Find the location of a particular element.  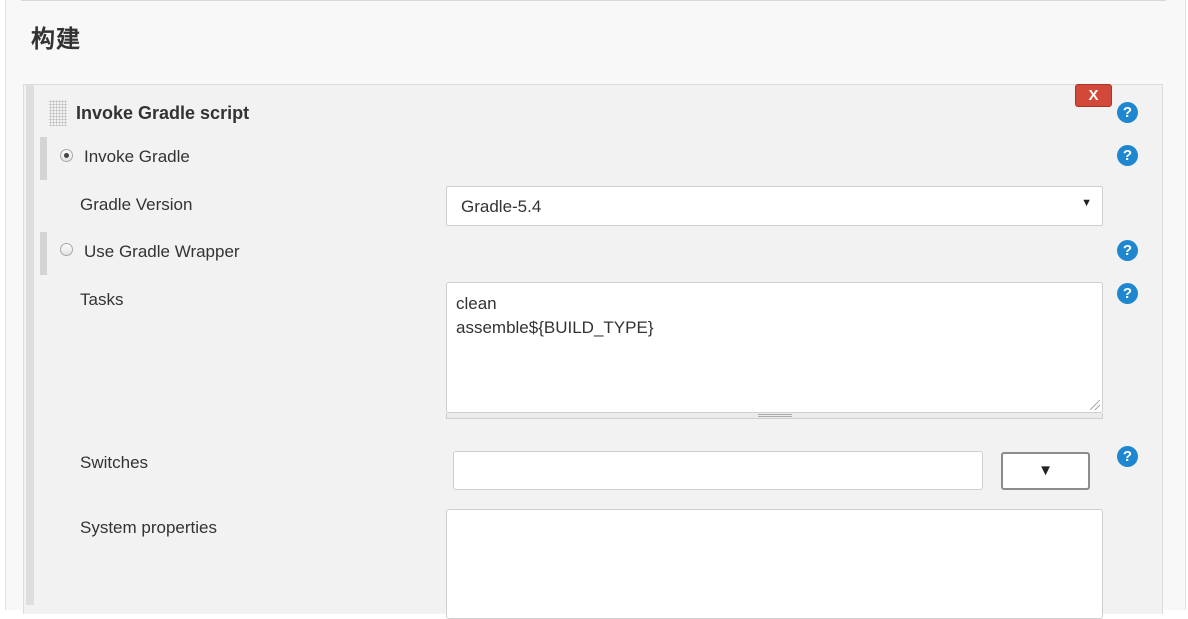

option-bar-invoke-gradle is located at coordinates (43, 158).